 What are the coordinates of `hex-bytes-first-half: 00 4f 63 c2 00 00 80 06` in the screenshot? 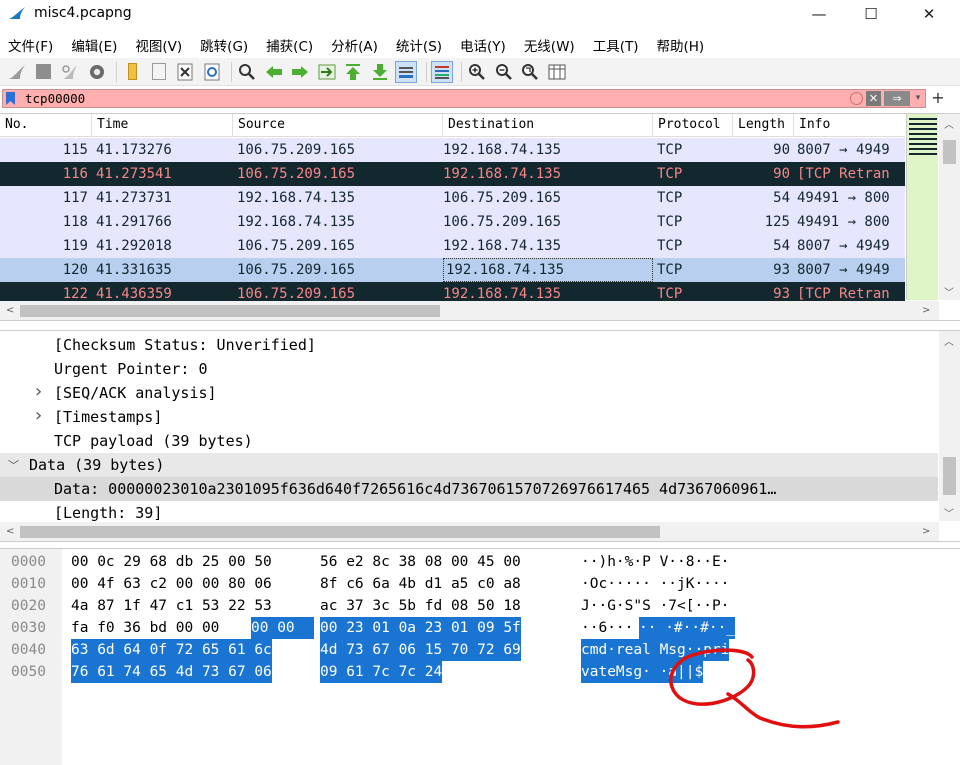 It's located at (171, 584).